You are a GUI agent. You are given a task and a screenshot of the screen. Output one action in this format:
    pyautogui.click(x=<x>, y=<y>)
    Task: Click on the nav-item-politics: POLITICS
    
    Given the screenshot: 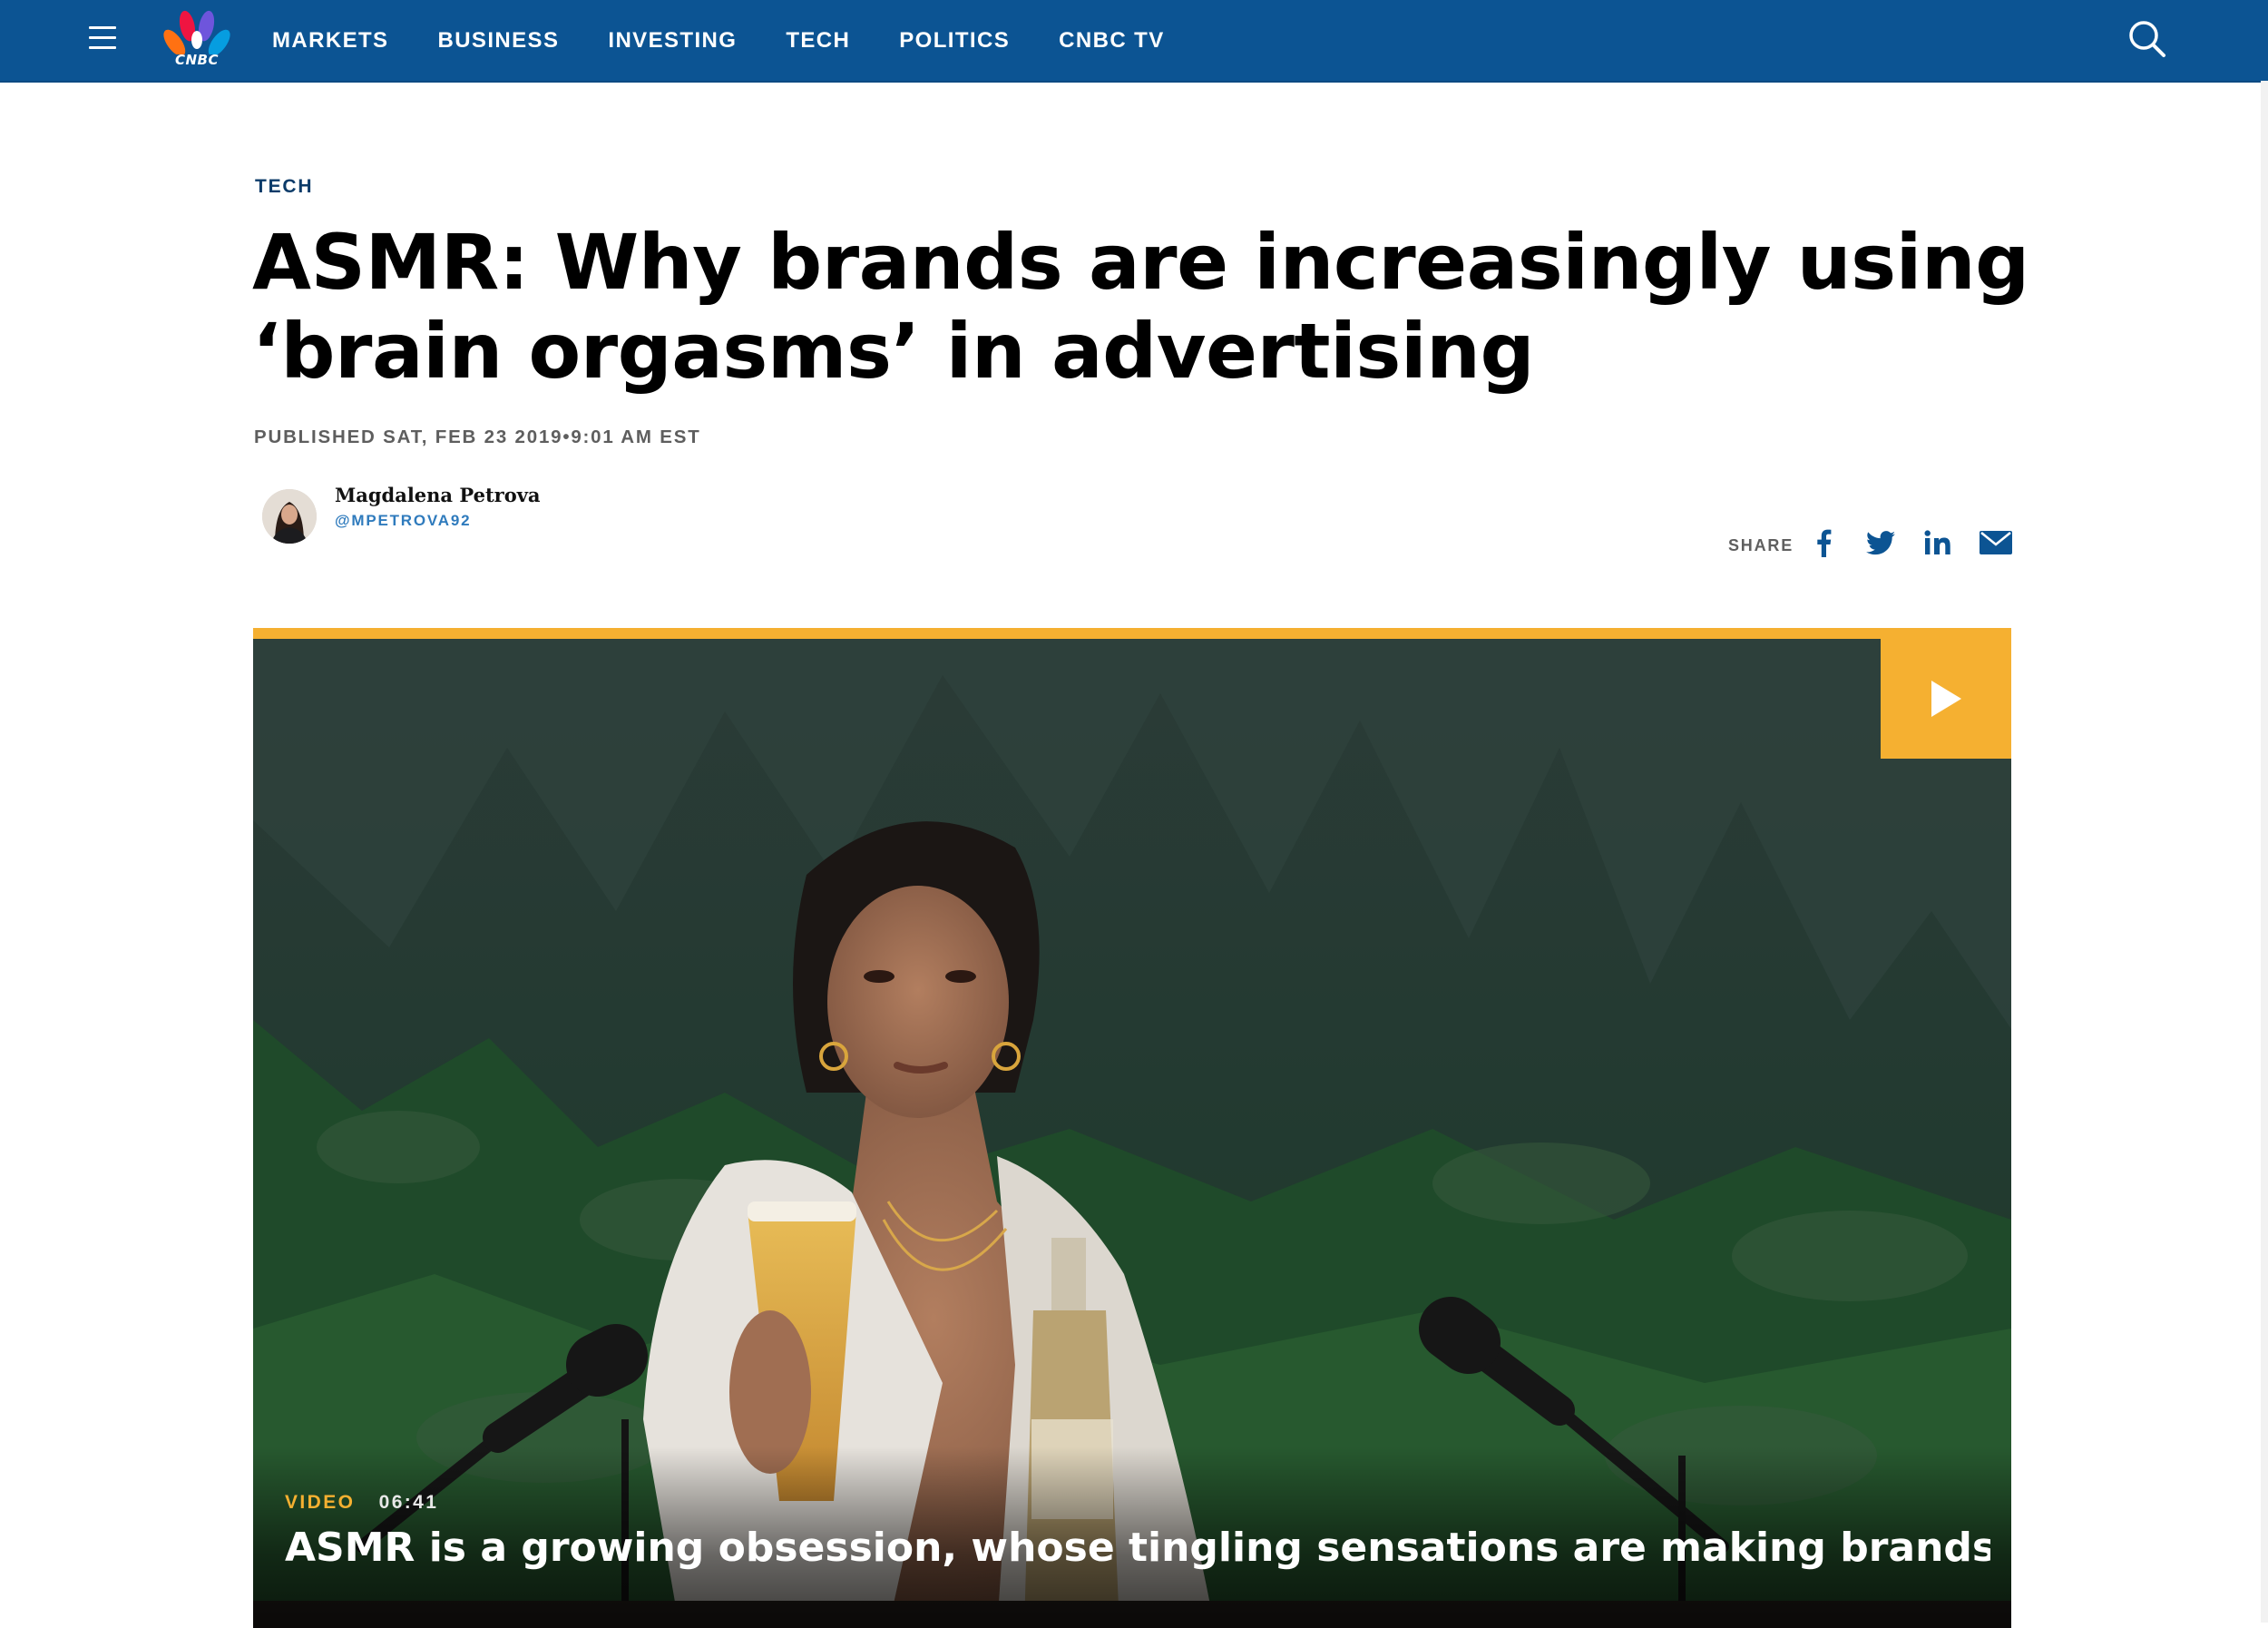 What is the action you would take?
    pyautogui.click(x=955, y=41)
    